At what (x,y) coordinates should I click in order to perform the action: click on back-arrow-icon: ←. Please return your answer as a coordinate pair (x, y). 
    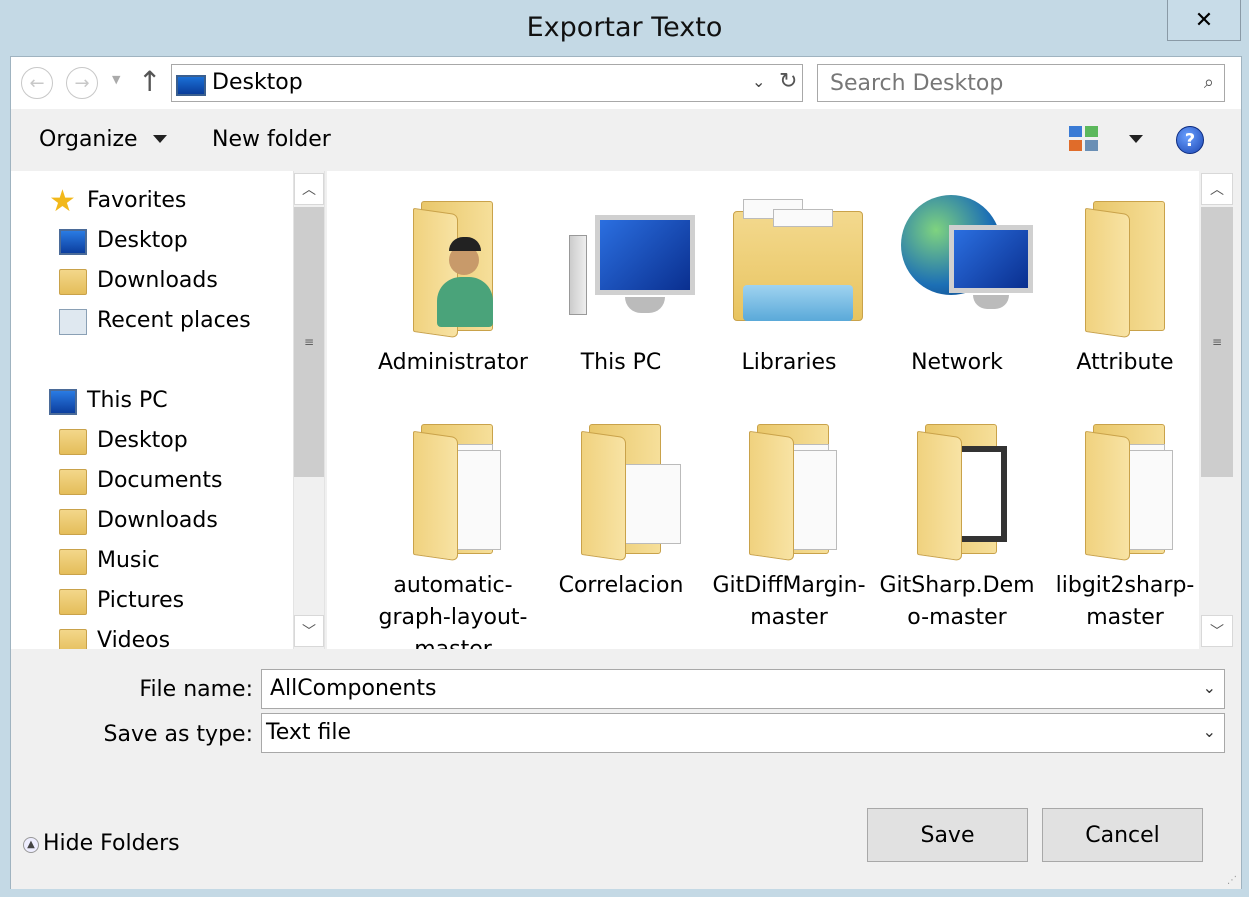
    Looking at the image, I should click on (37, 83).